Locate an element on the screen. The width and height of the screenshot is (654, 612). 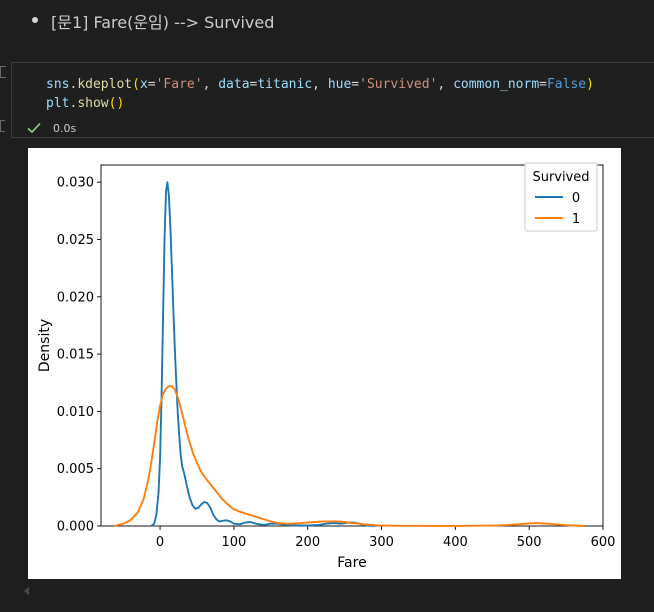
execution-time: 0.0s is located at coordinates (65, 128).